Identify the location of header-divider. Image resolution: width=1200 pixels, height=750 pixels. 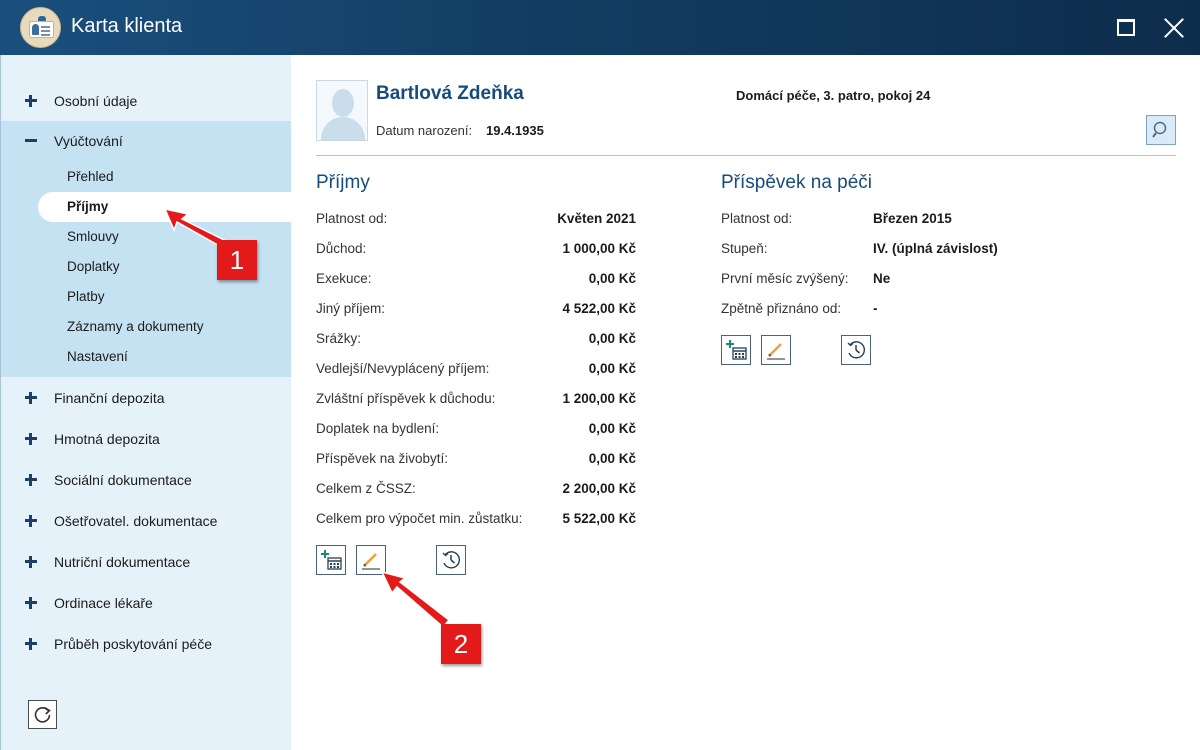
(746, 155).